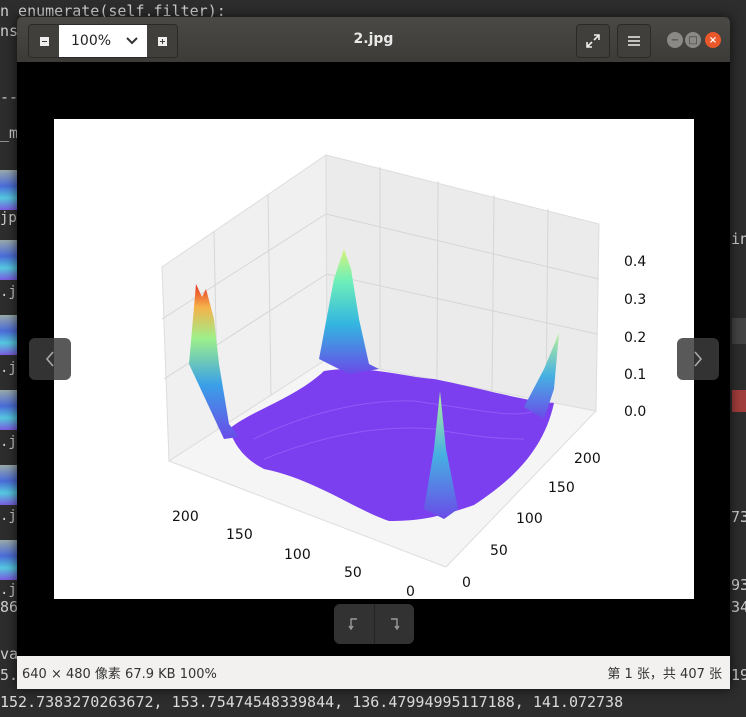  I want to click on rotate-right-icon, so click(395, 624).